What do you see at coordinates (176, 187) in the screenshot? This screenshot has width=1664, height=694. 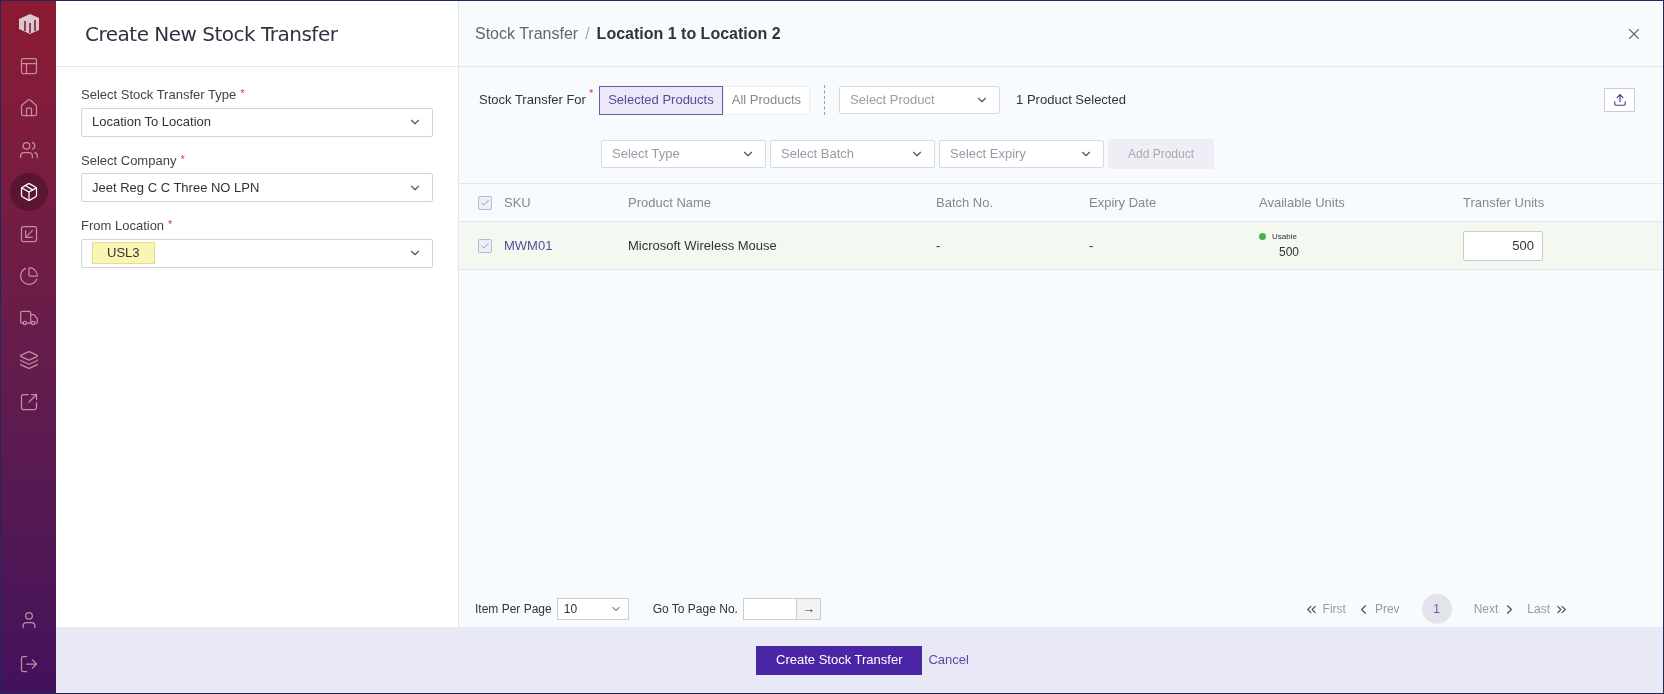 I see `select-value: Jeet Reg C C Three NO LPN` at bounding box center [176, 187].